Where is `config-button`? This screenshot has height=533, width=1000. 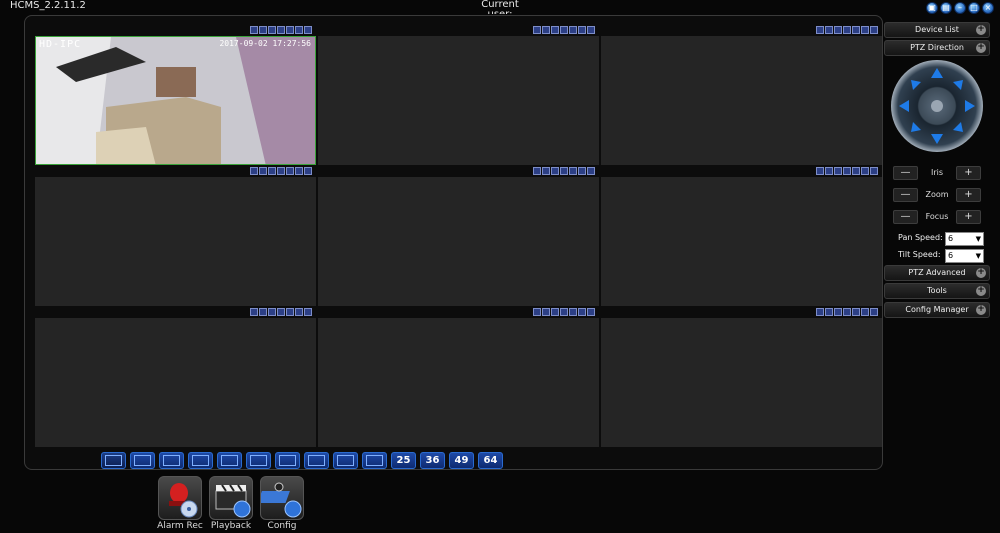
config-button is located at coordinates (280, 498).